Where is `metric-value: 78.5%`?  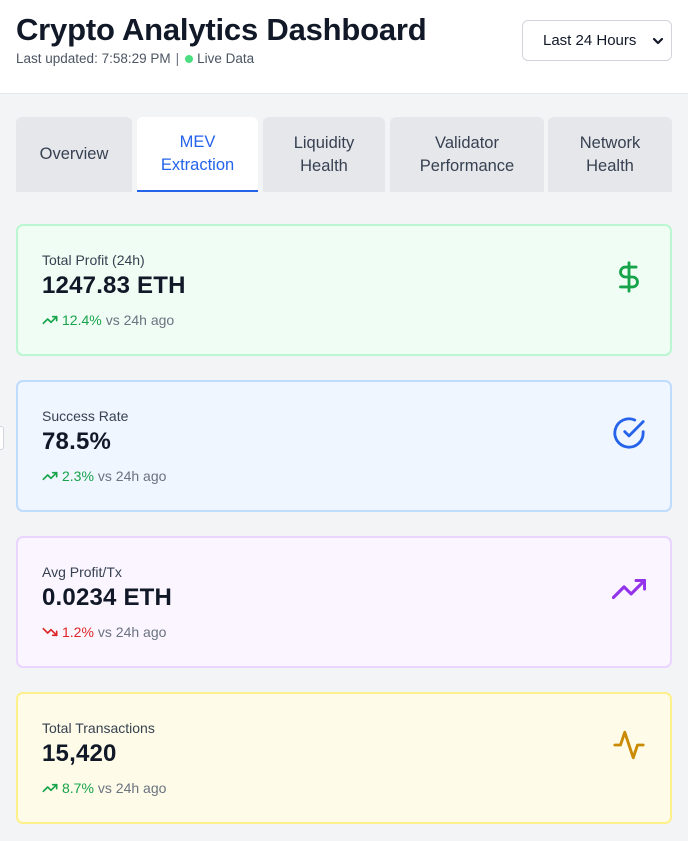 metric-value: 78.5% is located at coordinates (77, 441).